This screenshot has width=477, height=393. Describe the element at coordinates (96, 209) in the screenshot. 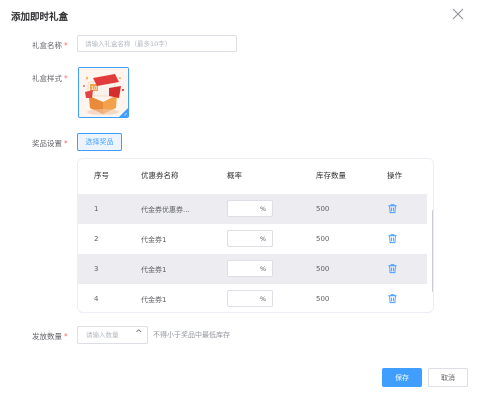

I see `row-index: 1` at that location.